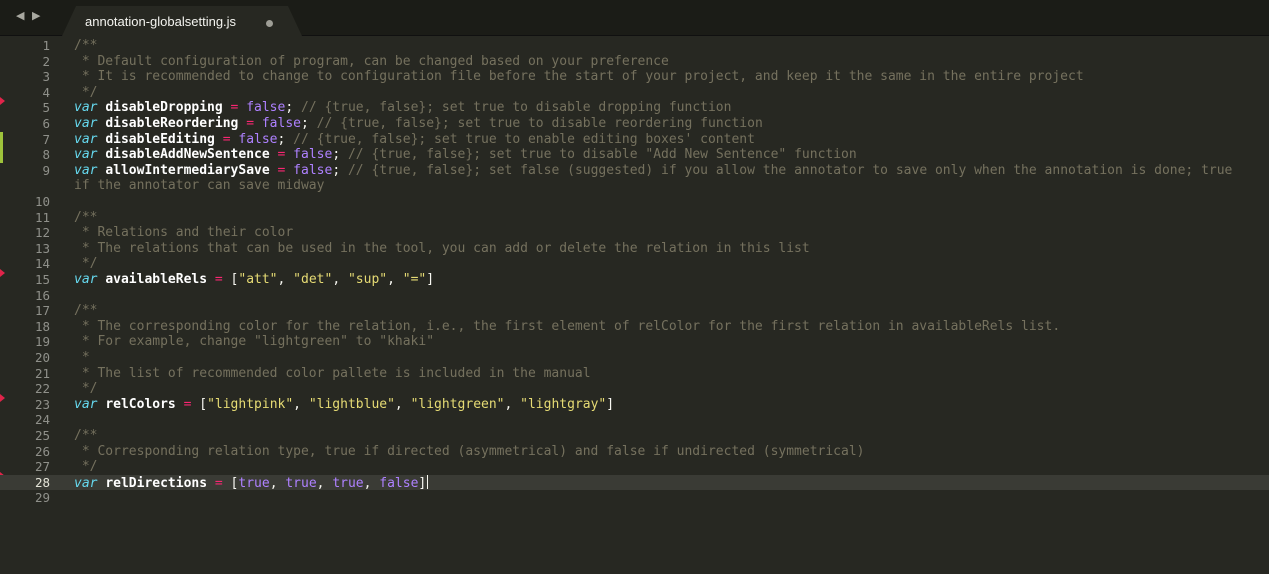  What do you see at coordinates (351, 404) in the screenshot?
I see `token-string: "lightblue"` at bounding box center [351, 404].